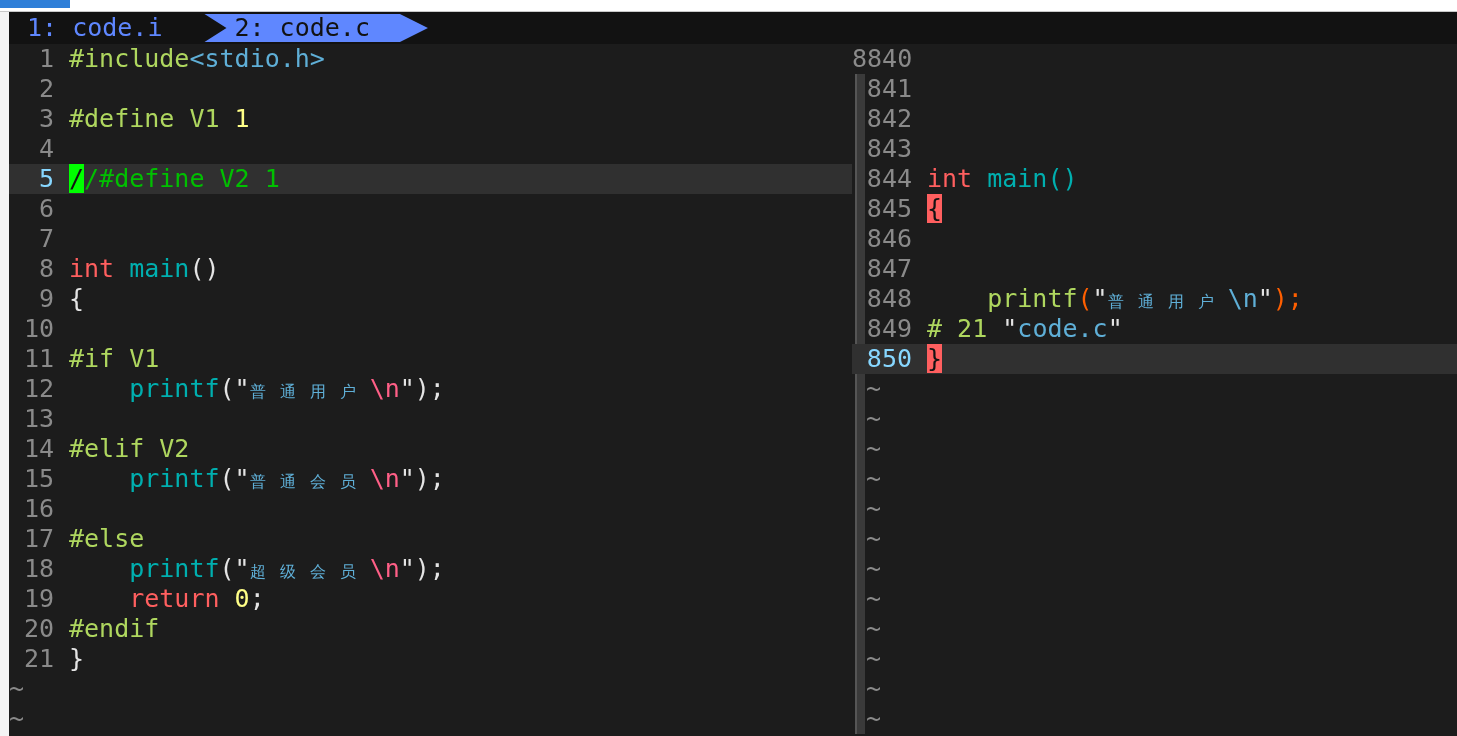  I want to click on code-line: #endif, so click(114, 629).